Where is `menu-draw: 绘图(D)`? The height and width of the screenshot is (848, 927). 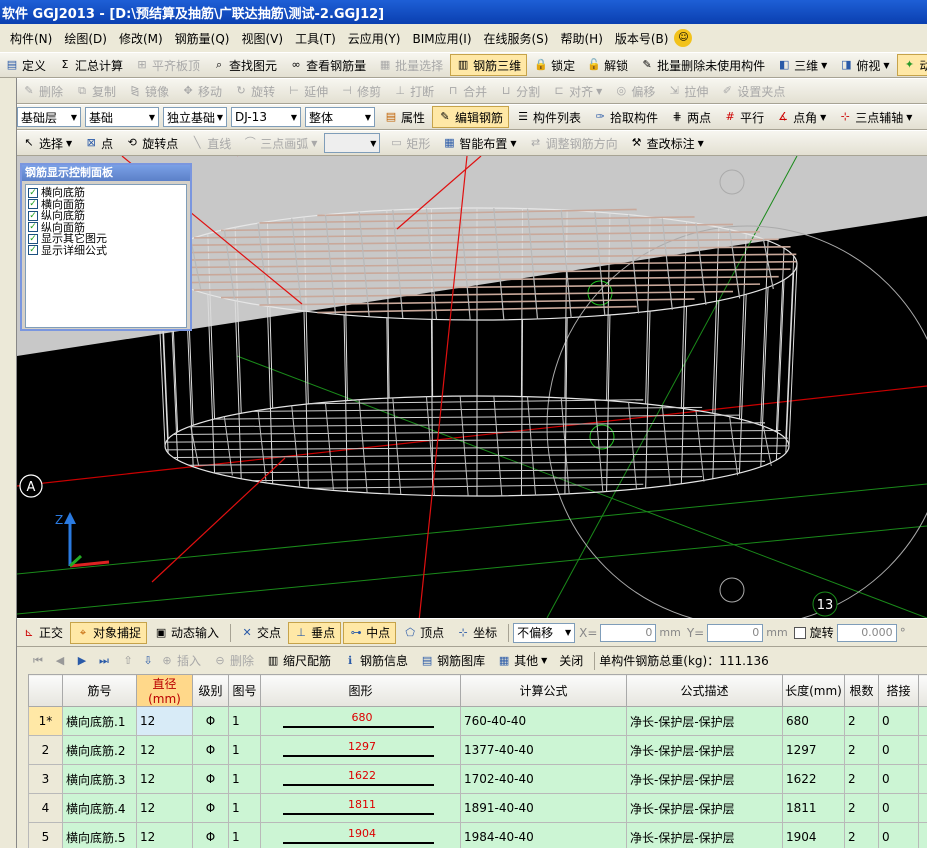 menu-draw: 绘图(D) is located at coordinates (85, 38).